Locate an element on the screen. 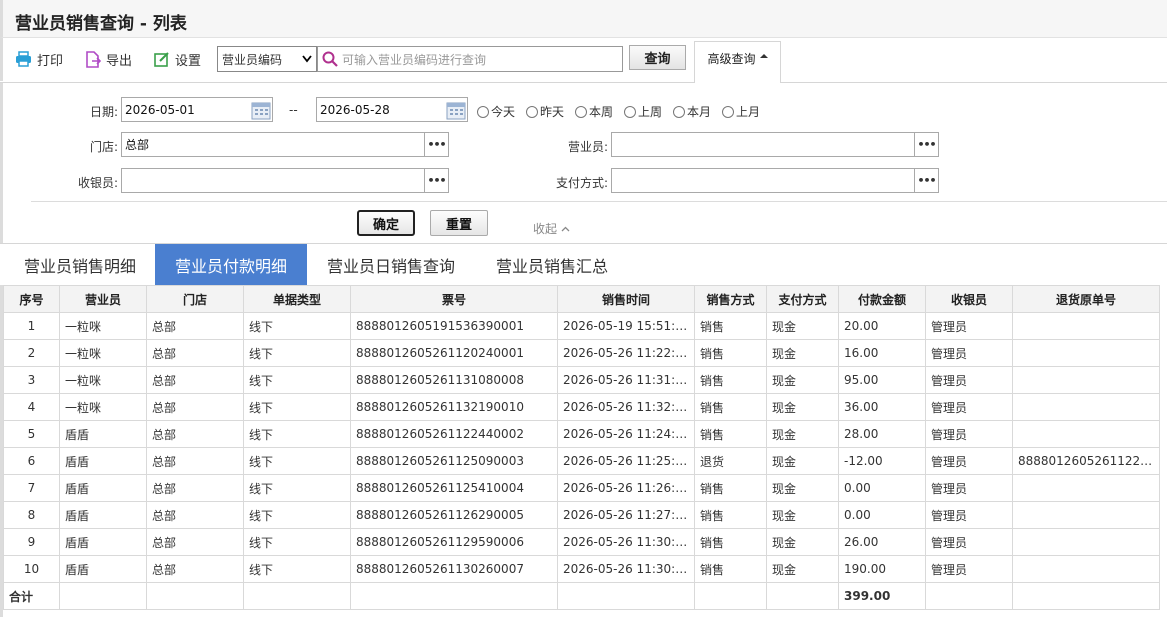  radio-this-month: 本月 is located at coordinates (692, 111).